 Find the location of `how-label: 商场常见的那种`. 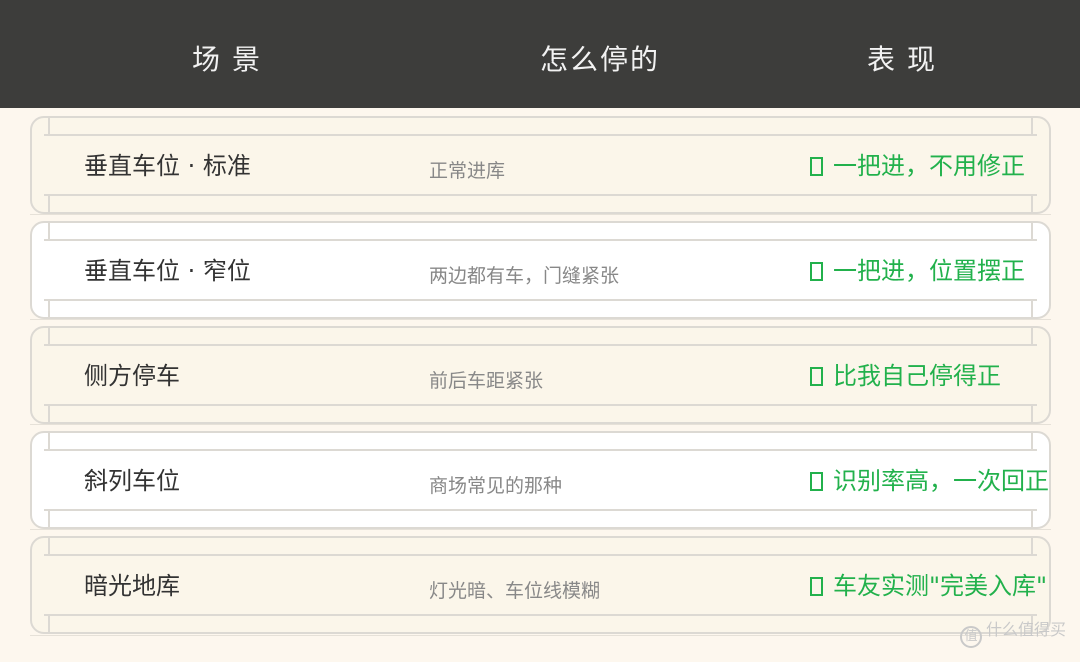

how-label: 商场常见的那种 is located at coordinates (496, 486).